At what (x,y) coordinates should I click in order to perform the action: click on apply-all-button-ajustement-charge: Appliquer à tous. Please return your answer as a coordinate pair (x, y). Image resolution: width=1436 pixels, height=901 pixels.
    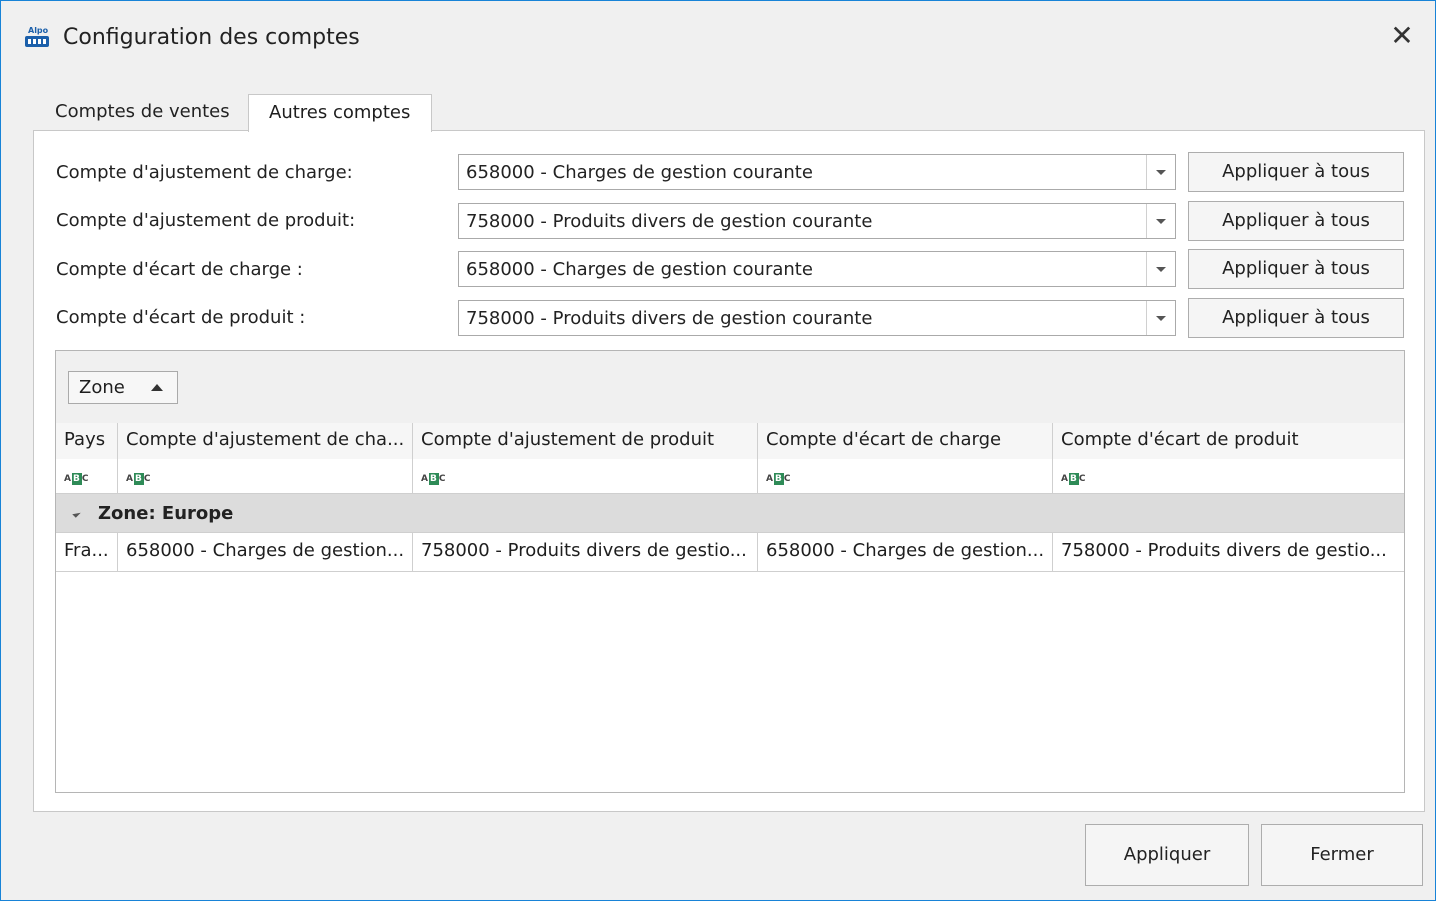
    Looking at the image, I should click on (1296, 172).